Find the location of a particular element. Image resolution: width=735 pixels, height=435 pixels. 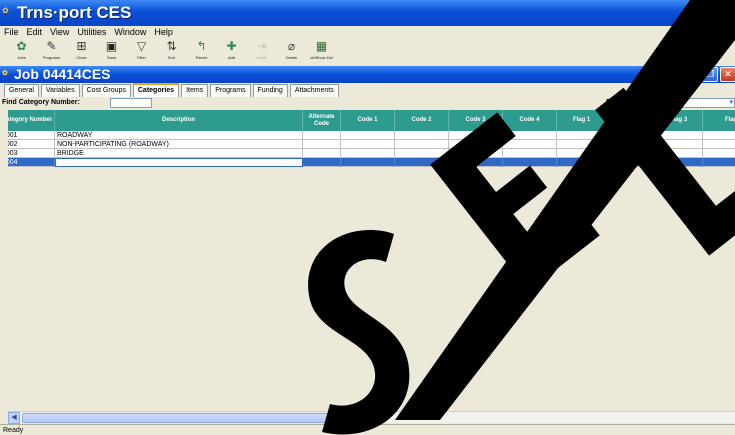

column-header-category-number: Category Number is located at coordinates (27, 120).